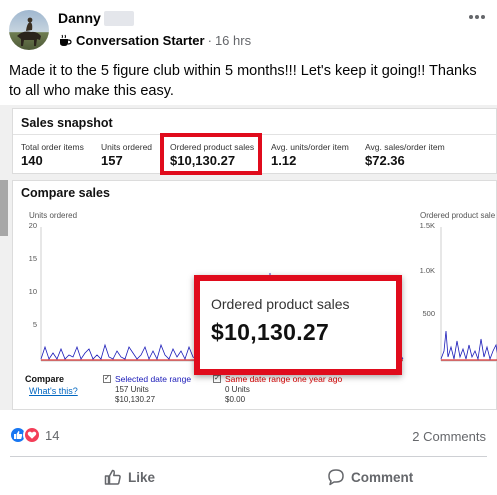 The height and width of the screenshot is (495, 497). What do you see at coordinates (53, 391) in the screenshot?
I see `whats-this-link: What's this?` at bounding box center [53, 391].